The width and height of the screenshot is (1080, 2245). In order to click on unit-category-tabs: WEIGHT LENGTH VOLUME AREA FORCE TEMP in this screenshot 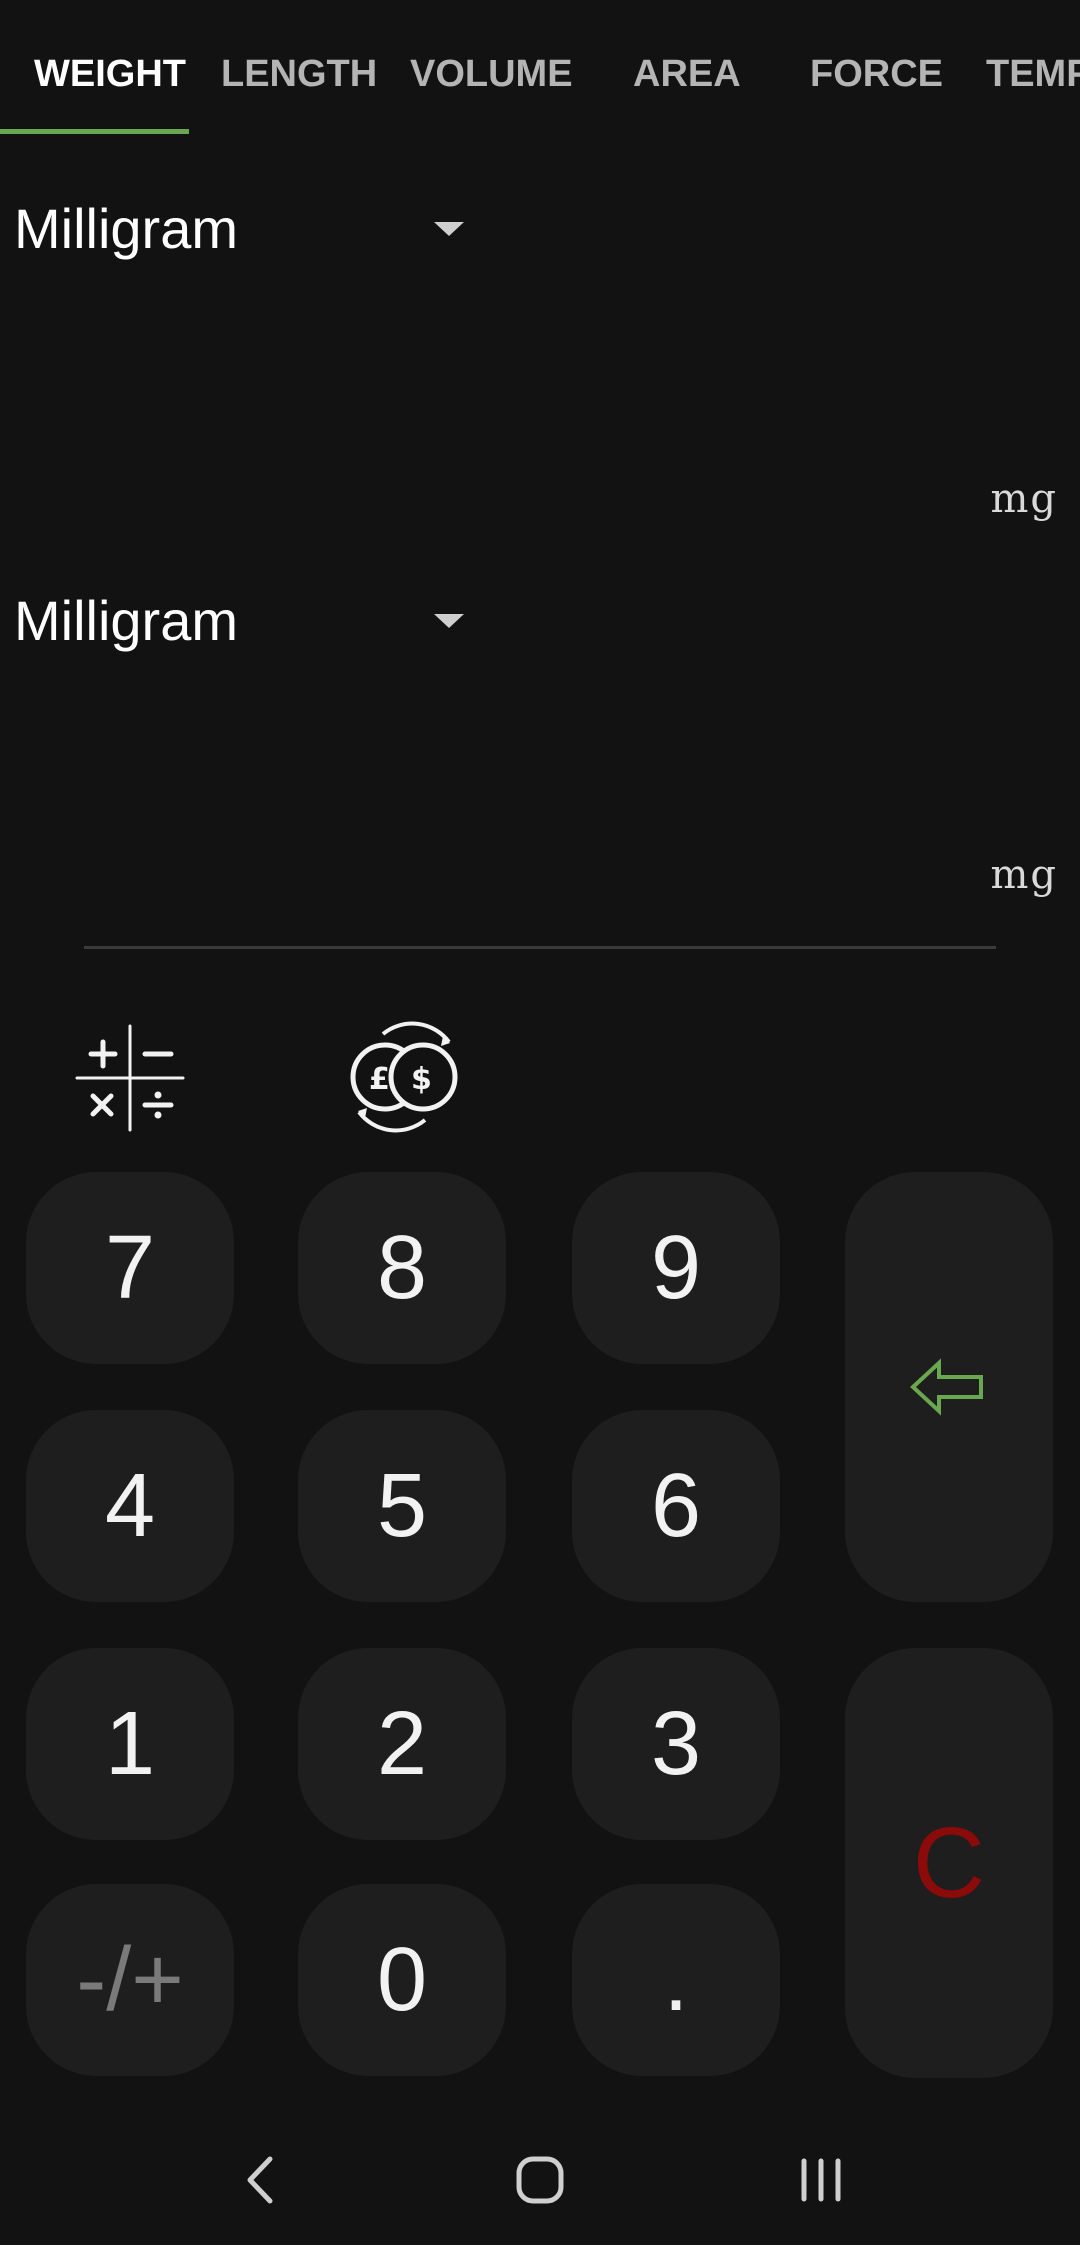, I will do `click(540, 68)`.